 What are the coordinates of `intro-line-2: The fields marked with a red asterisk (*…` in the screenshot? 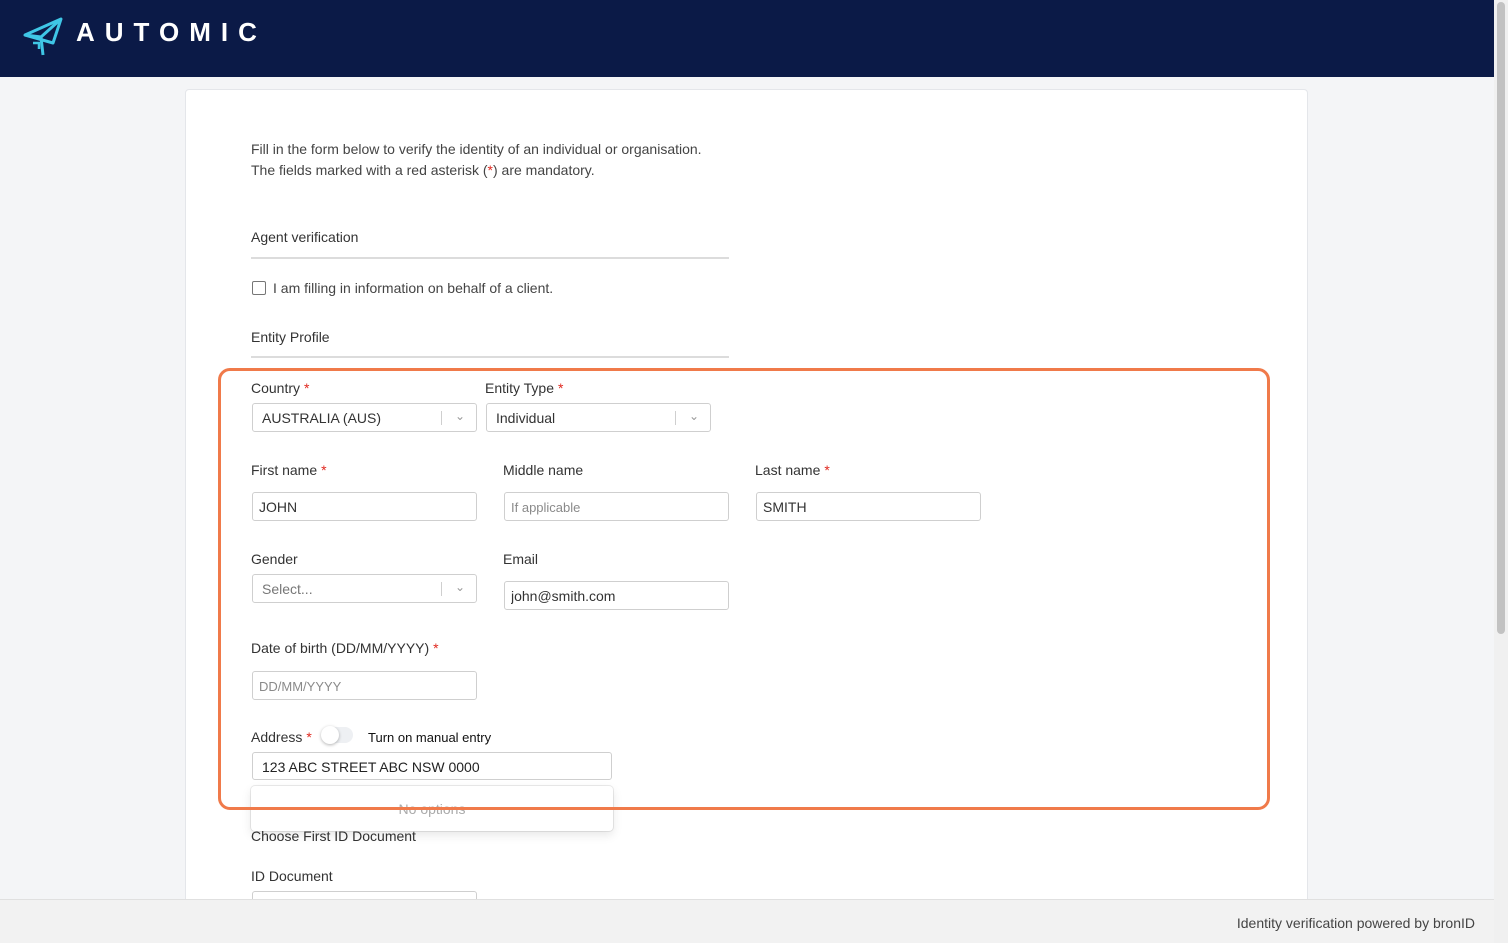 It's located at (423, 170).